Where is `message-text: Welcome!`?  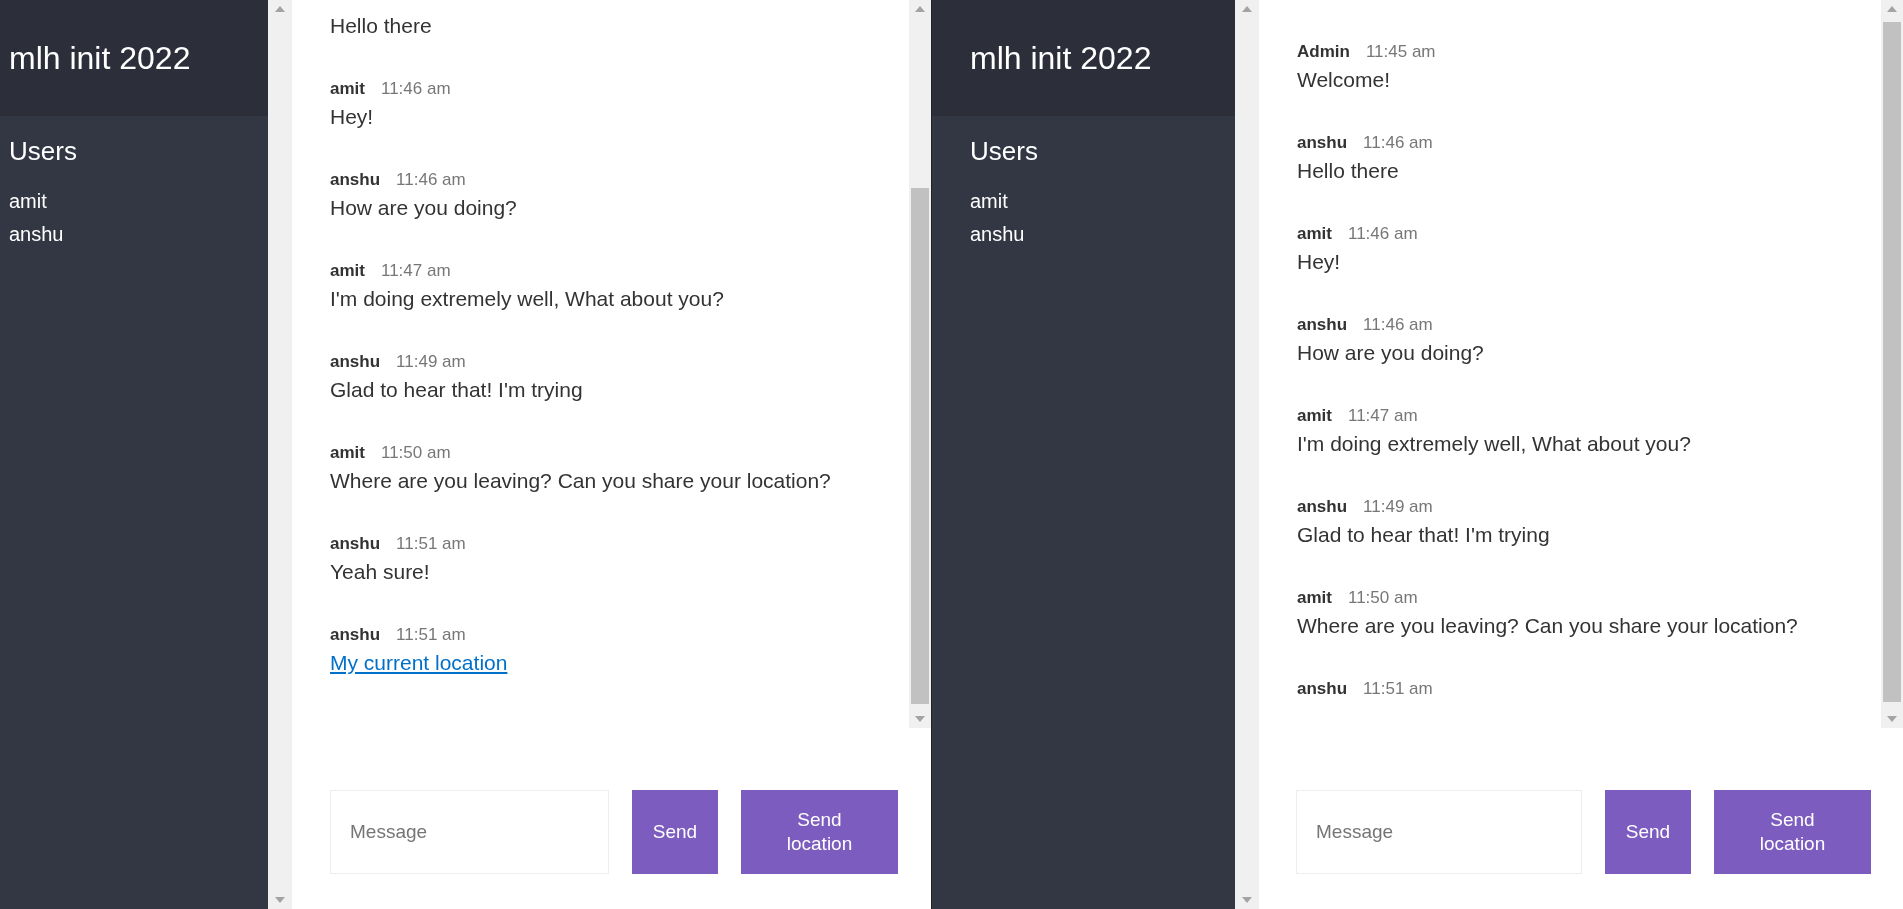 message-text: Welcome! is located at coordinates (1344, 80).